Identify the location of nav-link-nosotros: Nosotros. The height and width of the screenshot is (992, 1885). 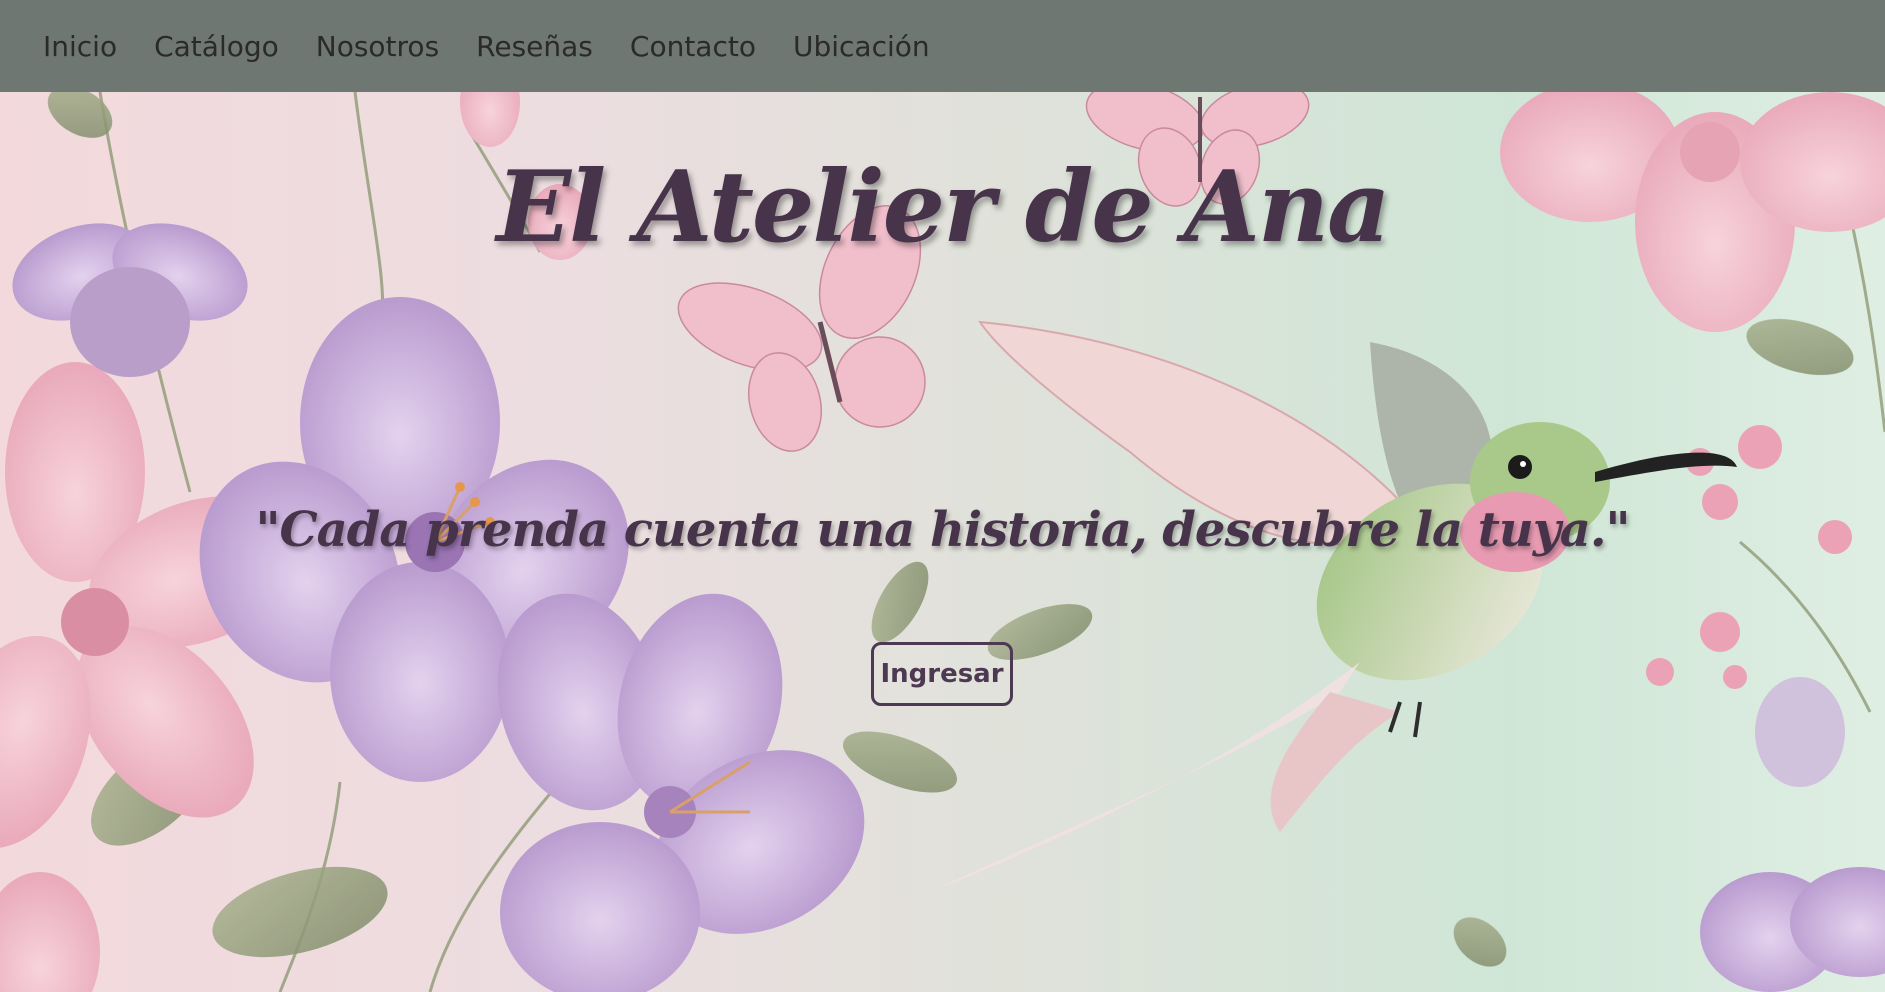
(377, 46).